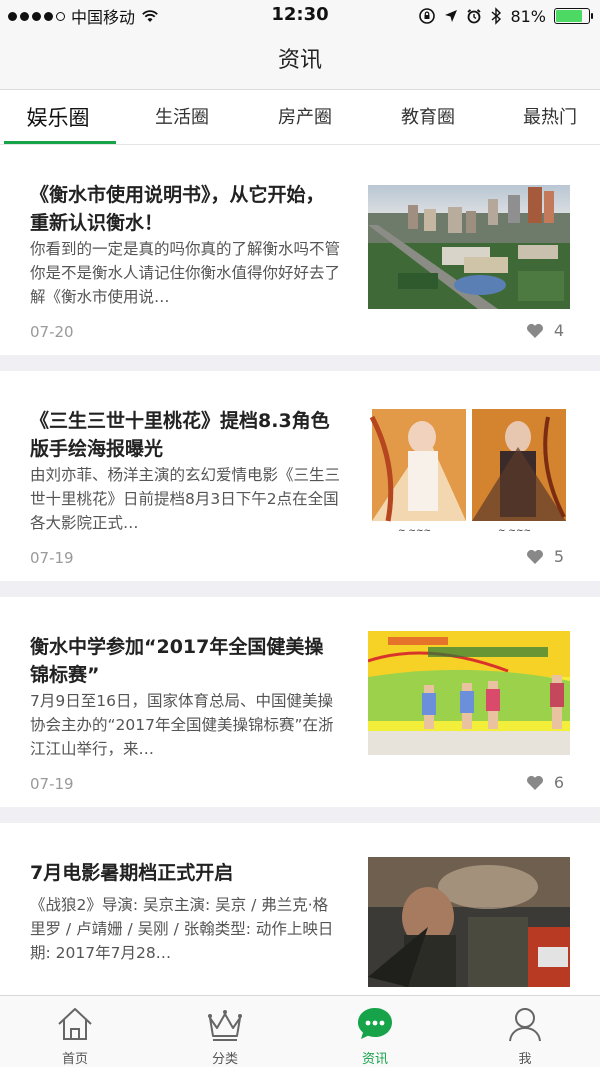 This screenshot has width=600, height=1067. What do you see at coordinates (185, 661) in the screenshot?
I see `article-title: 衡水中学参加“2017年全国健美操锦标赛”` at bounding box center [185, 661].